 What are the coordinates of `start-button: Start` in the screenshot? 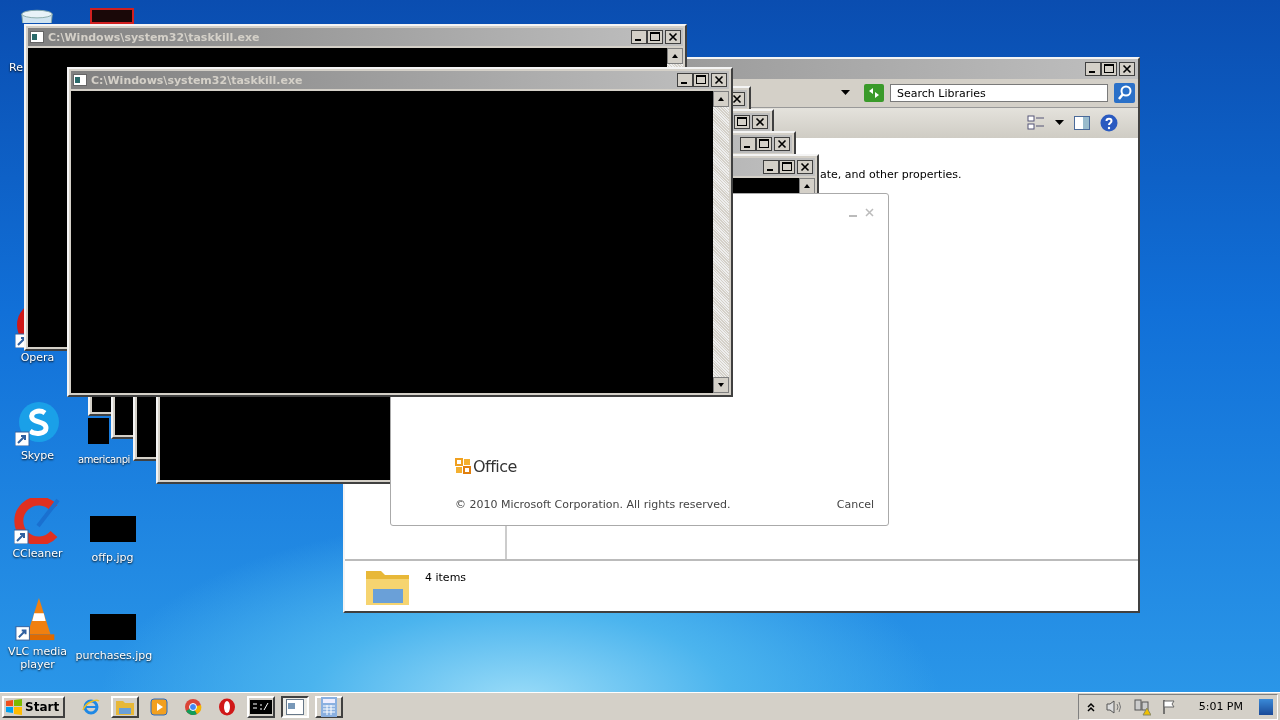 It's located at (34, 706).